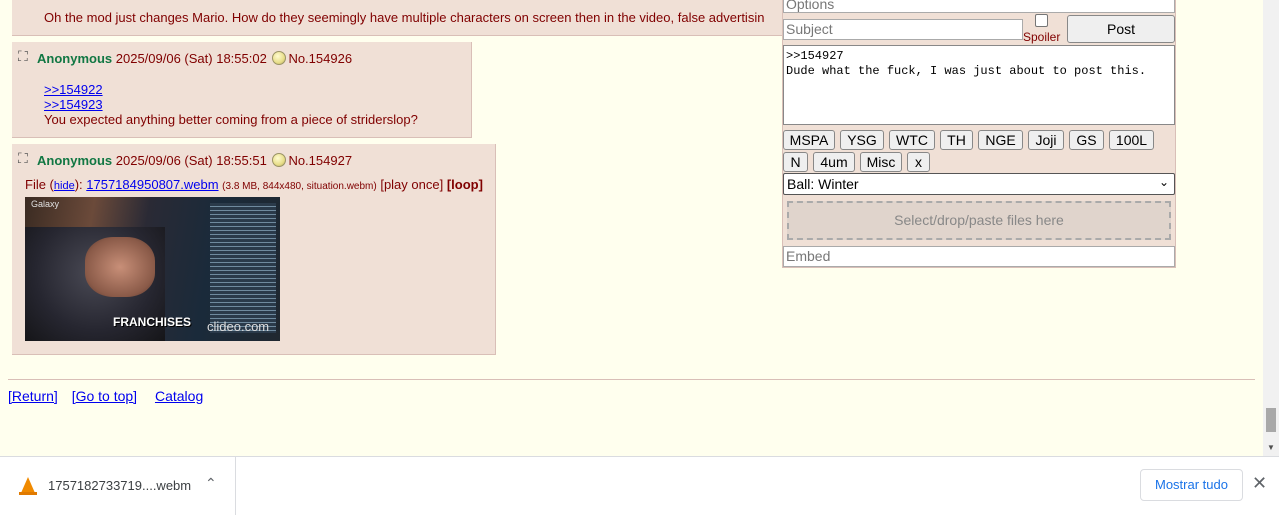 The image size is (1279, 515). What do you see at coordinates (320, 160) in the screenshot?
I see `post-number: No.154927` at bounding box center [320, 160].